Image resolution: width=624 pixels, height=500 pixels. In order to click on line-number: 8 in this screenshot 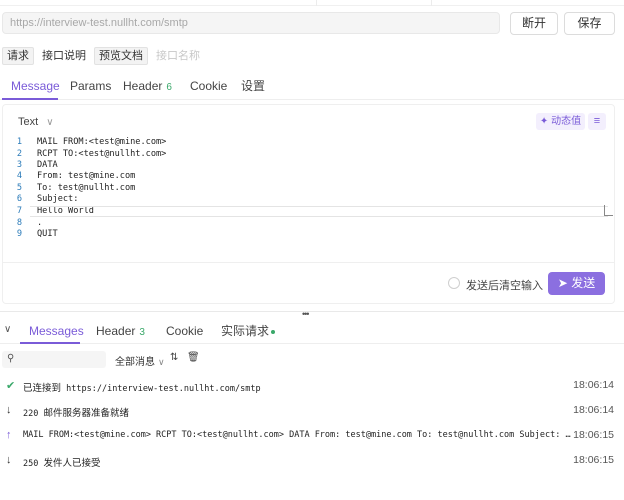, I will do `click(19, 223)`.